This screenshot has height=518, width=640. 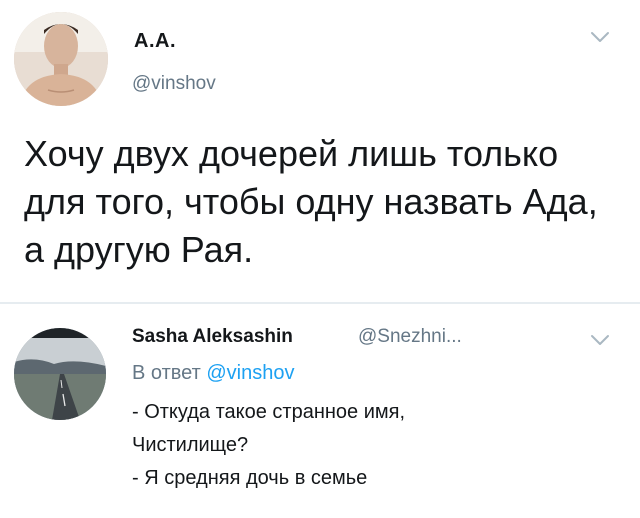 I want to click on reply-context: В ответ @vinshov, so click(x=213, y=373).